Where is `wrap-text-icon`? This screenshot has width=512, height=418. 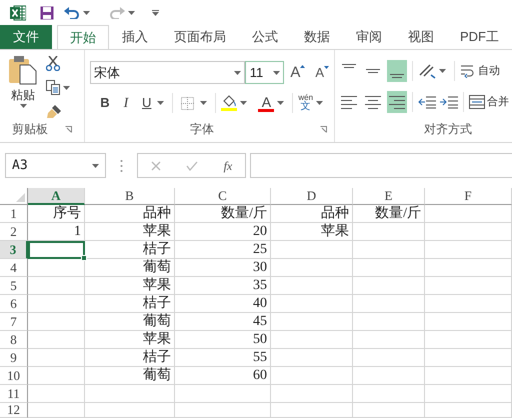 wrap-text-icon is located at coordinates (468, 71).